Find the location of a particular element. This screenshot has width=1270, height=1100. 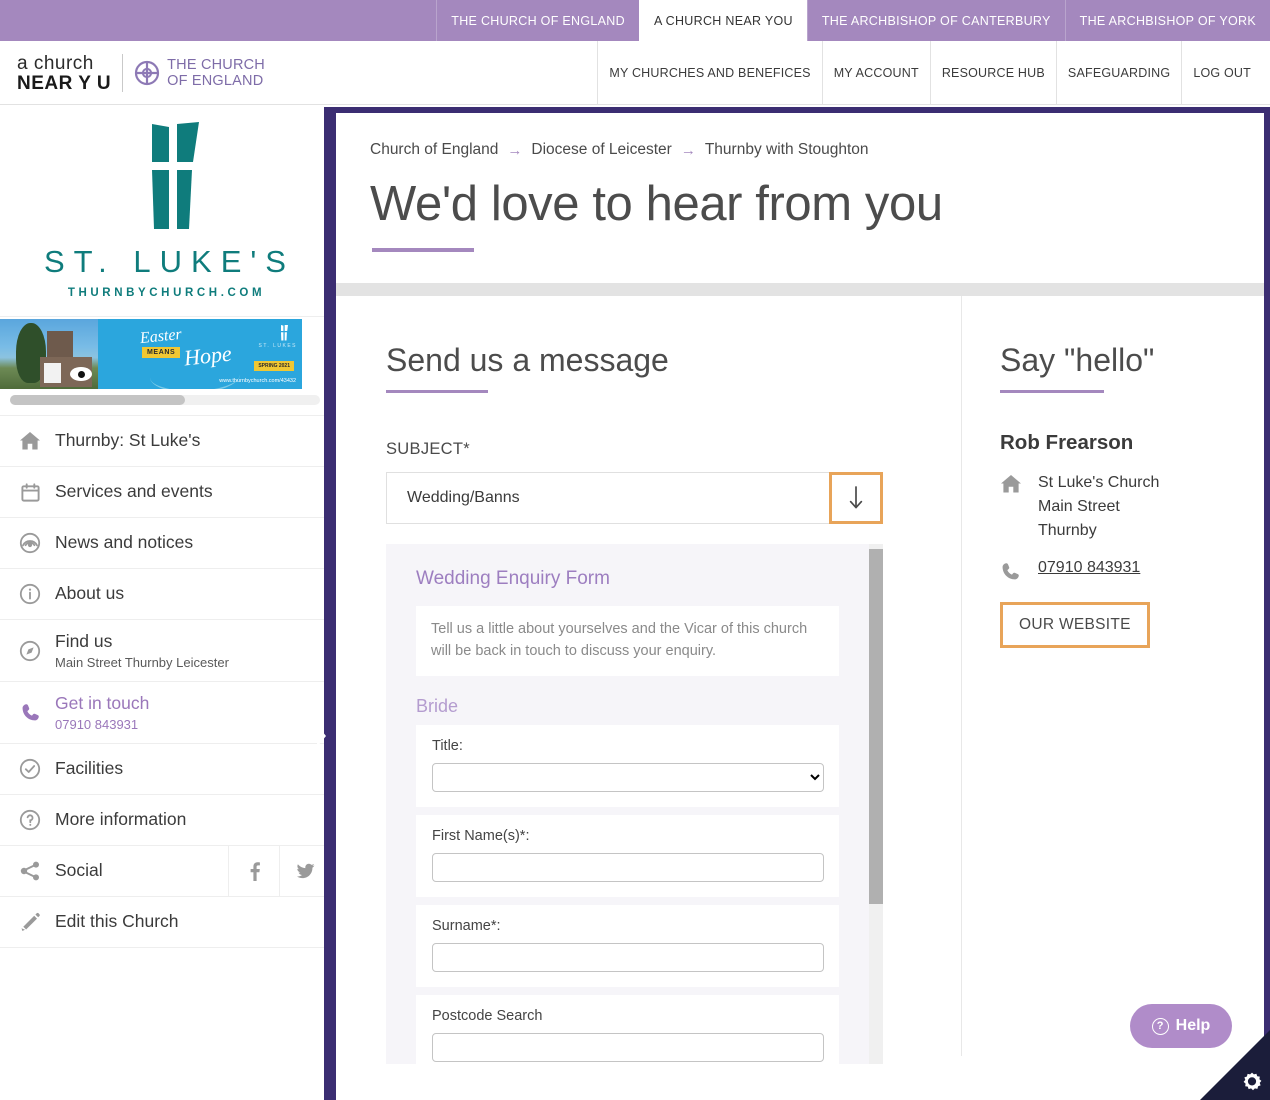

site-logo: a church NEAR Y U THE CHURCH OF ENGLAND is located at coordinates (141, 73).